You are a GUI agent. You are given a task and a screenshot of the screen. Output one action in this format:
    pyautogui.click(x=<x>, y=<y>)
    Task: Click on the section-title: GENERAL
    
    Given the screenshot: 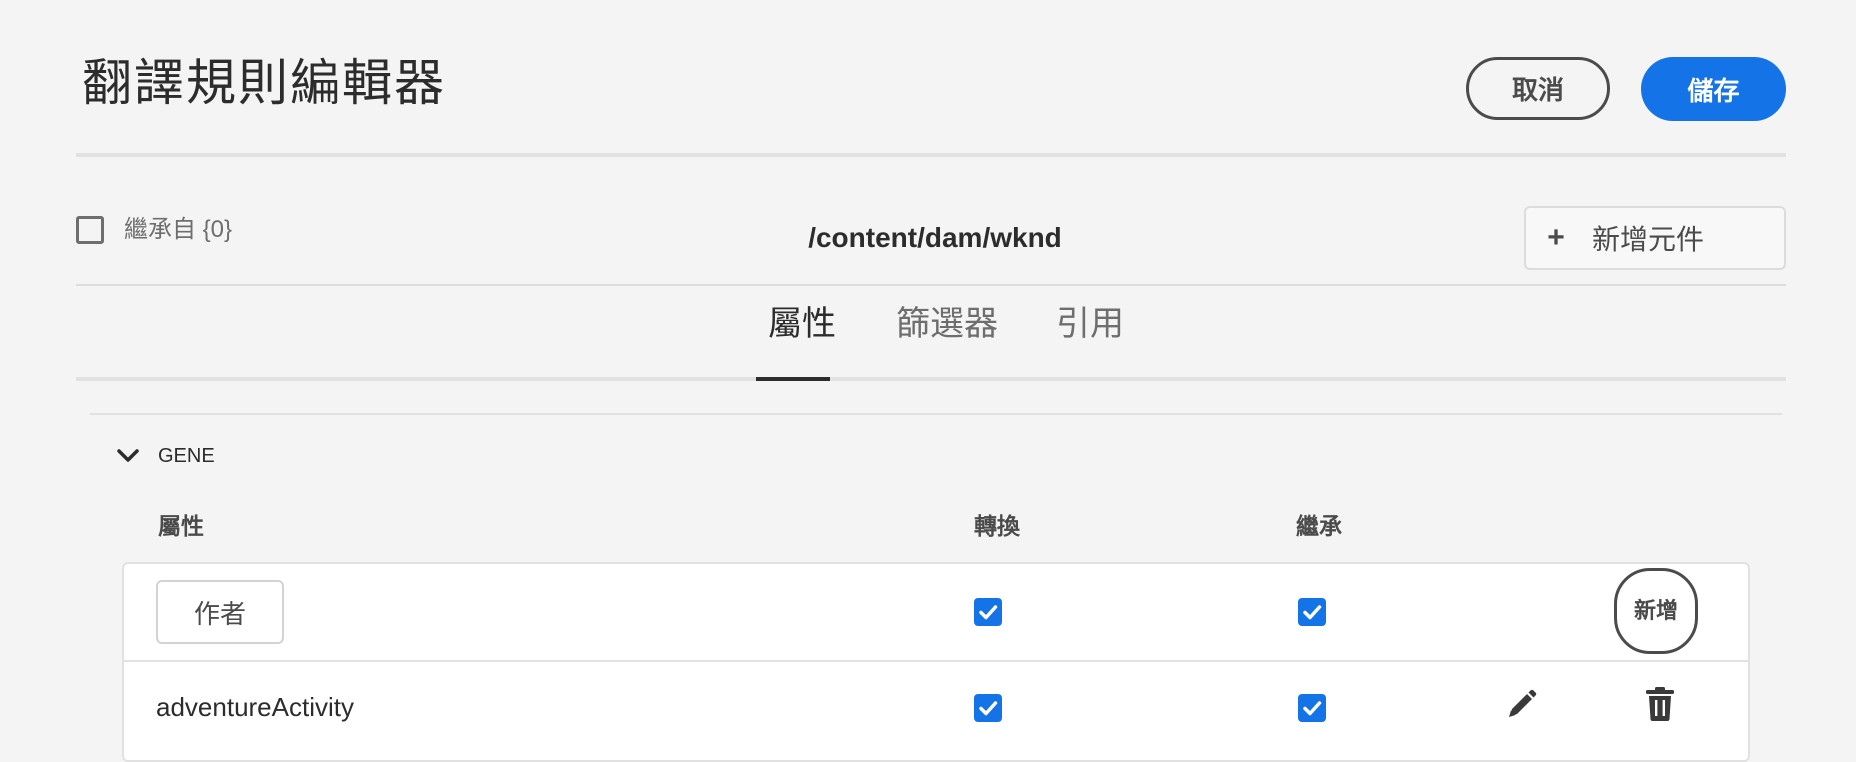 What is the action you would take?
    pyautogui.click(x=186, y=456)
    